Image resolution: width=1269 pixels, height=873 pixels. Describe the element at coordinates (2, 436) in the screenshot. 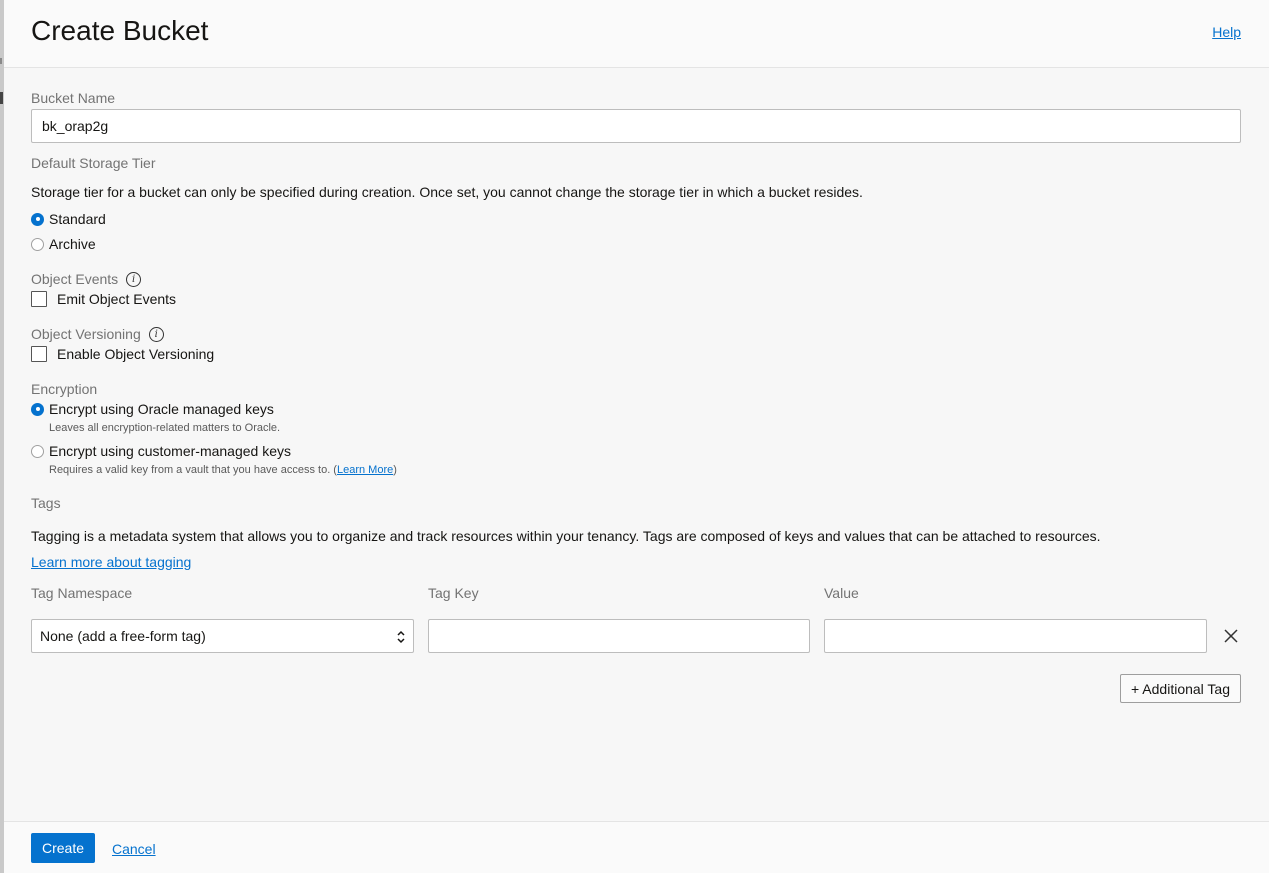

I see `background-page-edge` at that location.